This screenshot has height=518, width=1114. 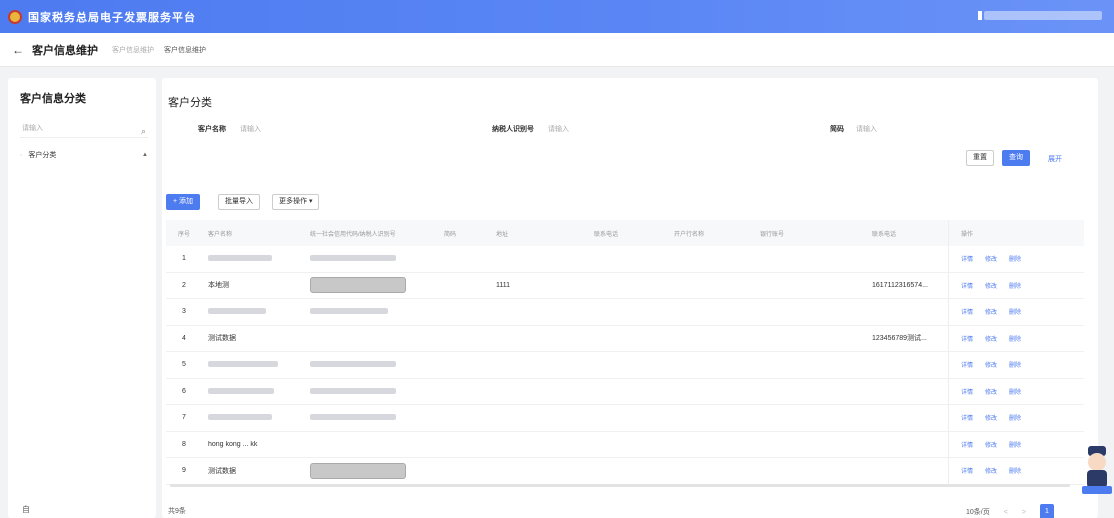 I want to click on table-row: 3 详情 修改 删除, so click(x=625, y=312).